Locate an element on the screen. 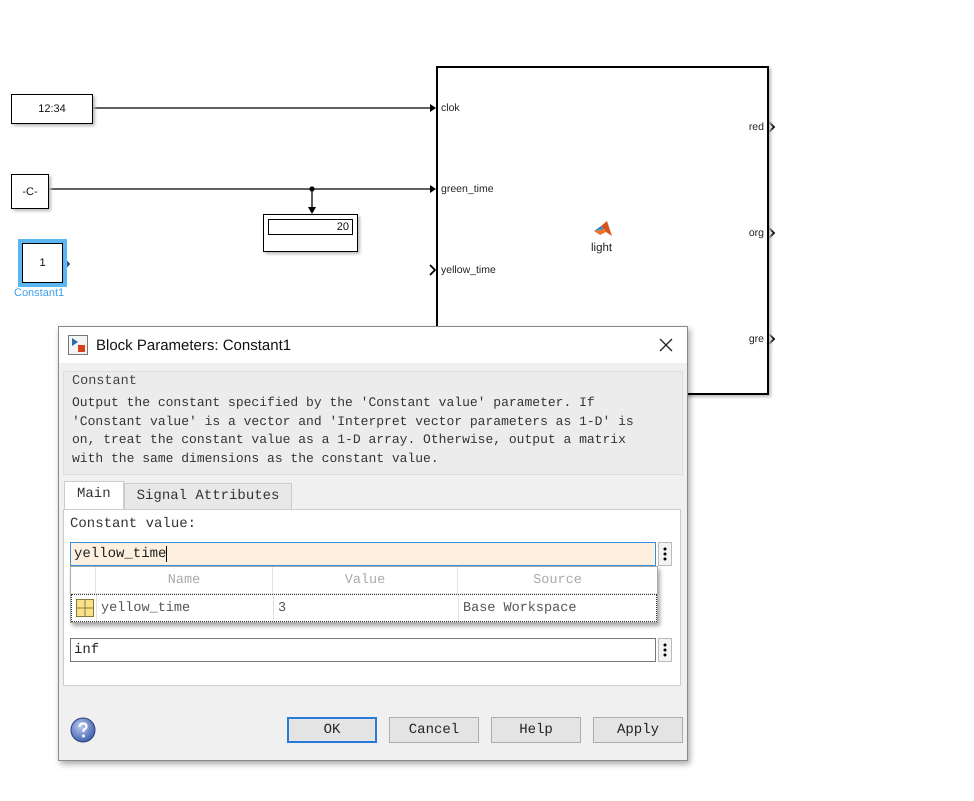 This screenshot has height=801, width=974. column-header: Name is located at coordinates (184, 580).